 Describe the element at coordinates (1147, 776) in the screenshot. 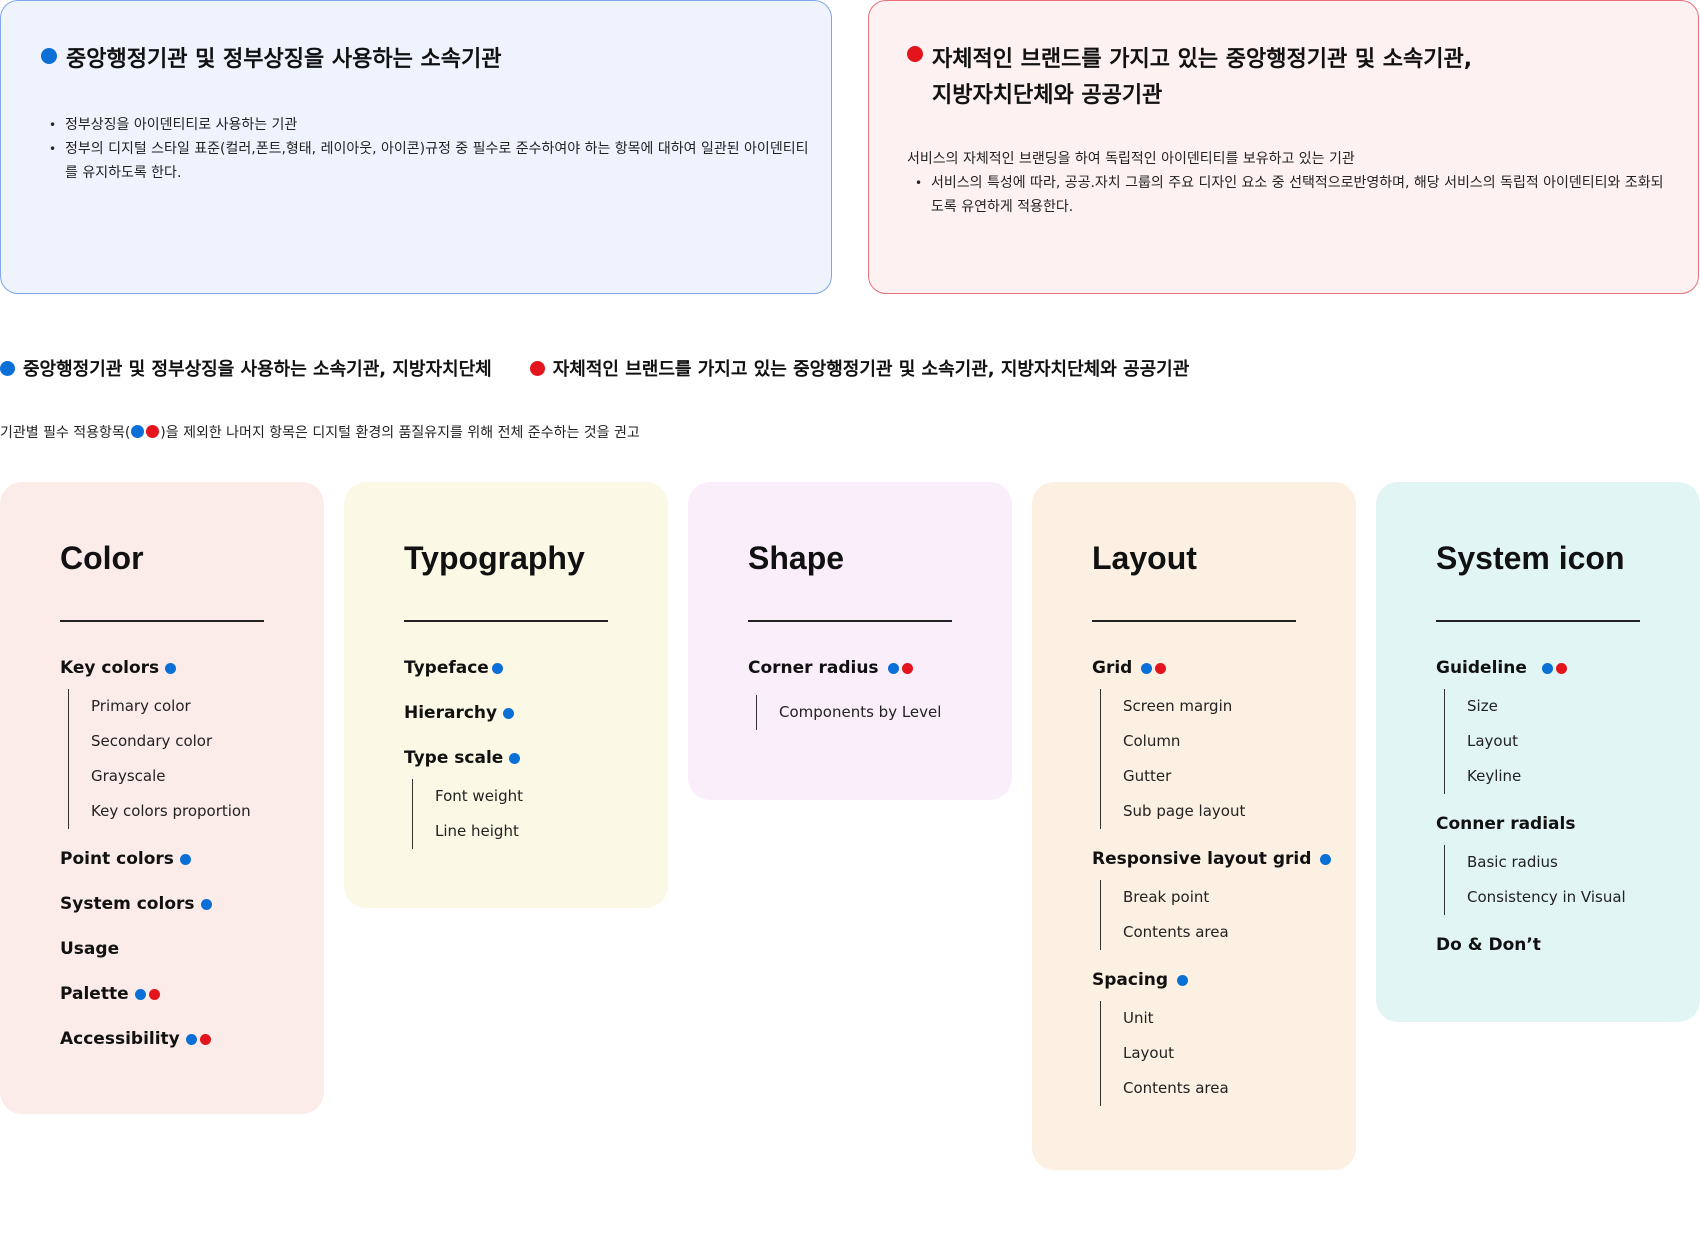

I see `list-item: Gutter` at that location.